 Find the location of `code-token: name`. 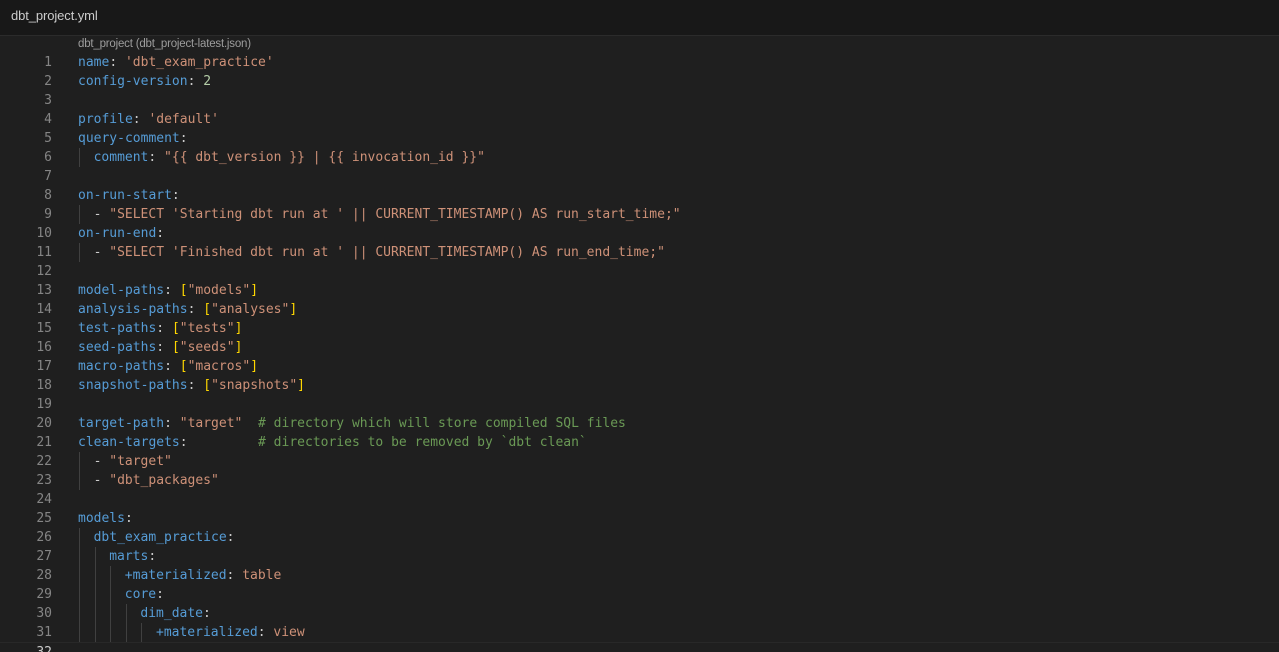

code-token: name is located at coordinates (94, 62).